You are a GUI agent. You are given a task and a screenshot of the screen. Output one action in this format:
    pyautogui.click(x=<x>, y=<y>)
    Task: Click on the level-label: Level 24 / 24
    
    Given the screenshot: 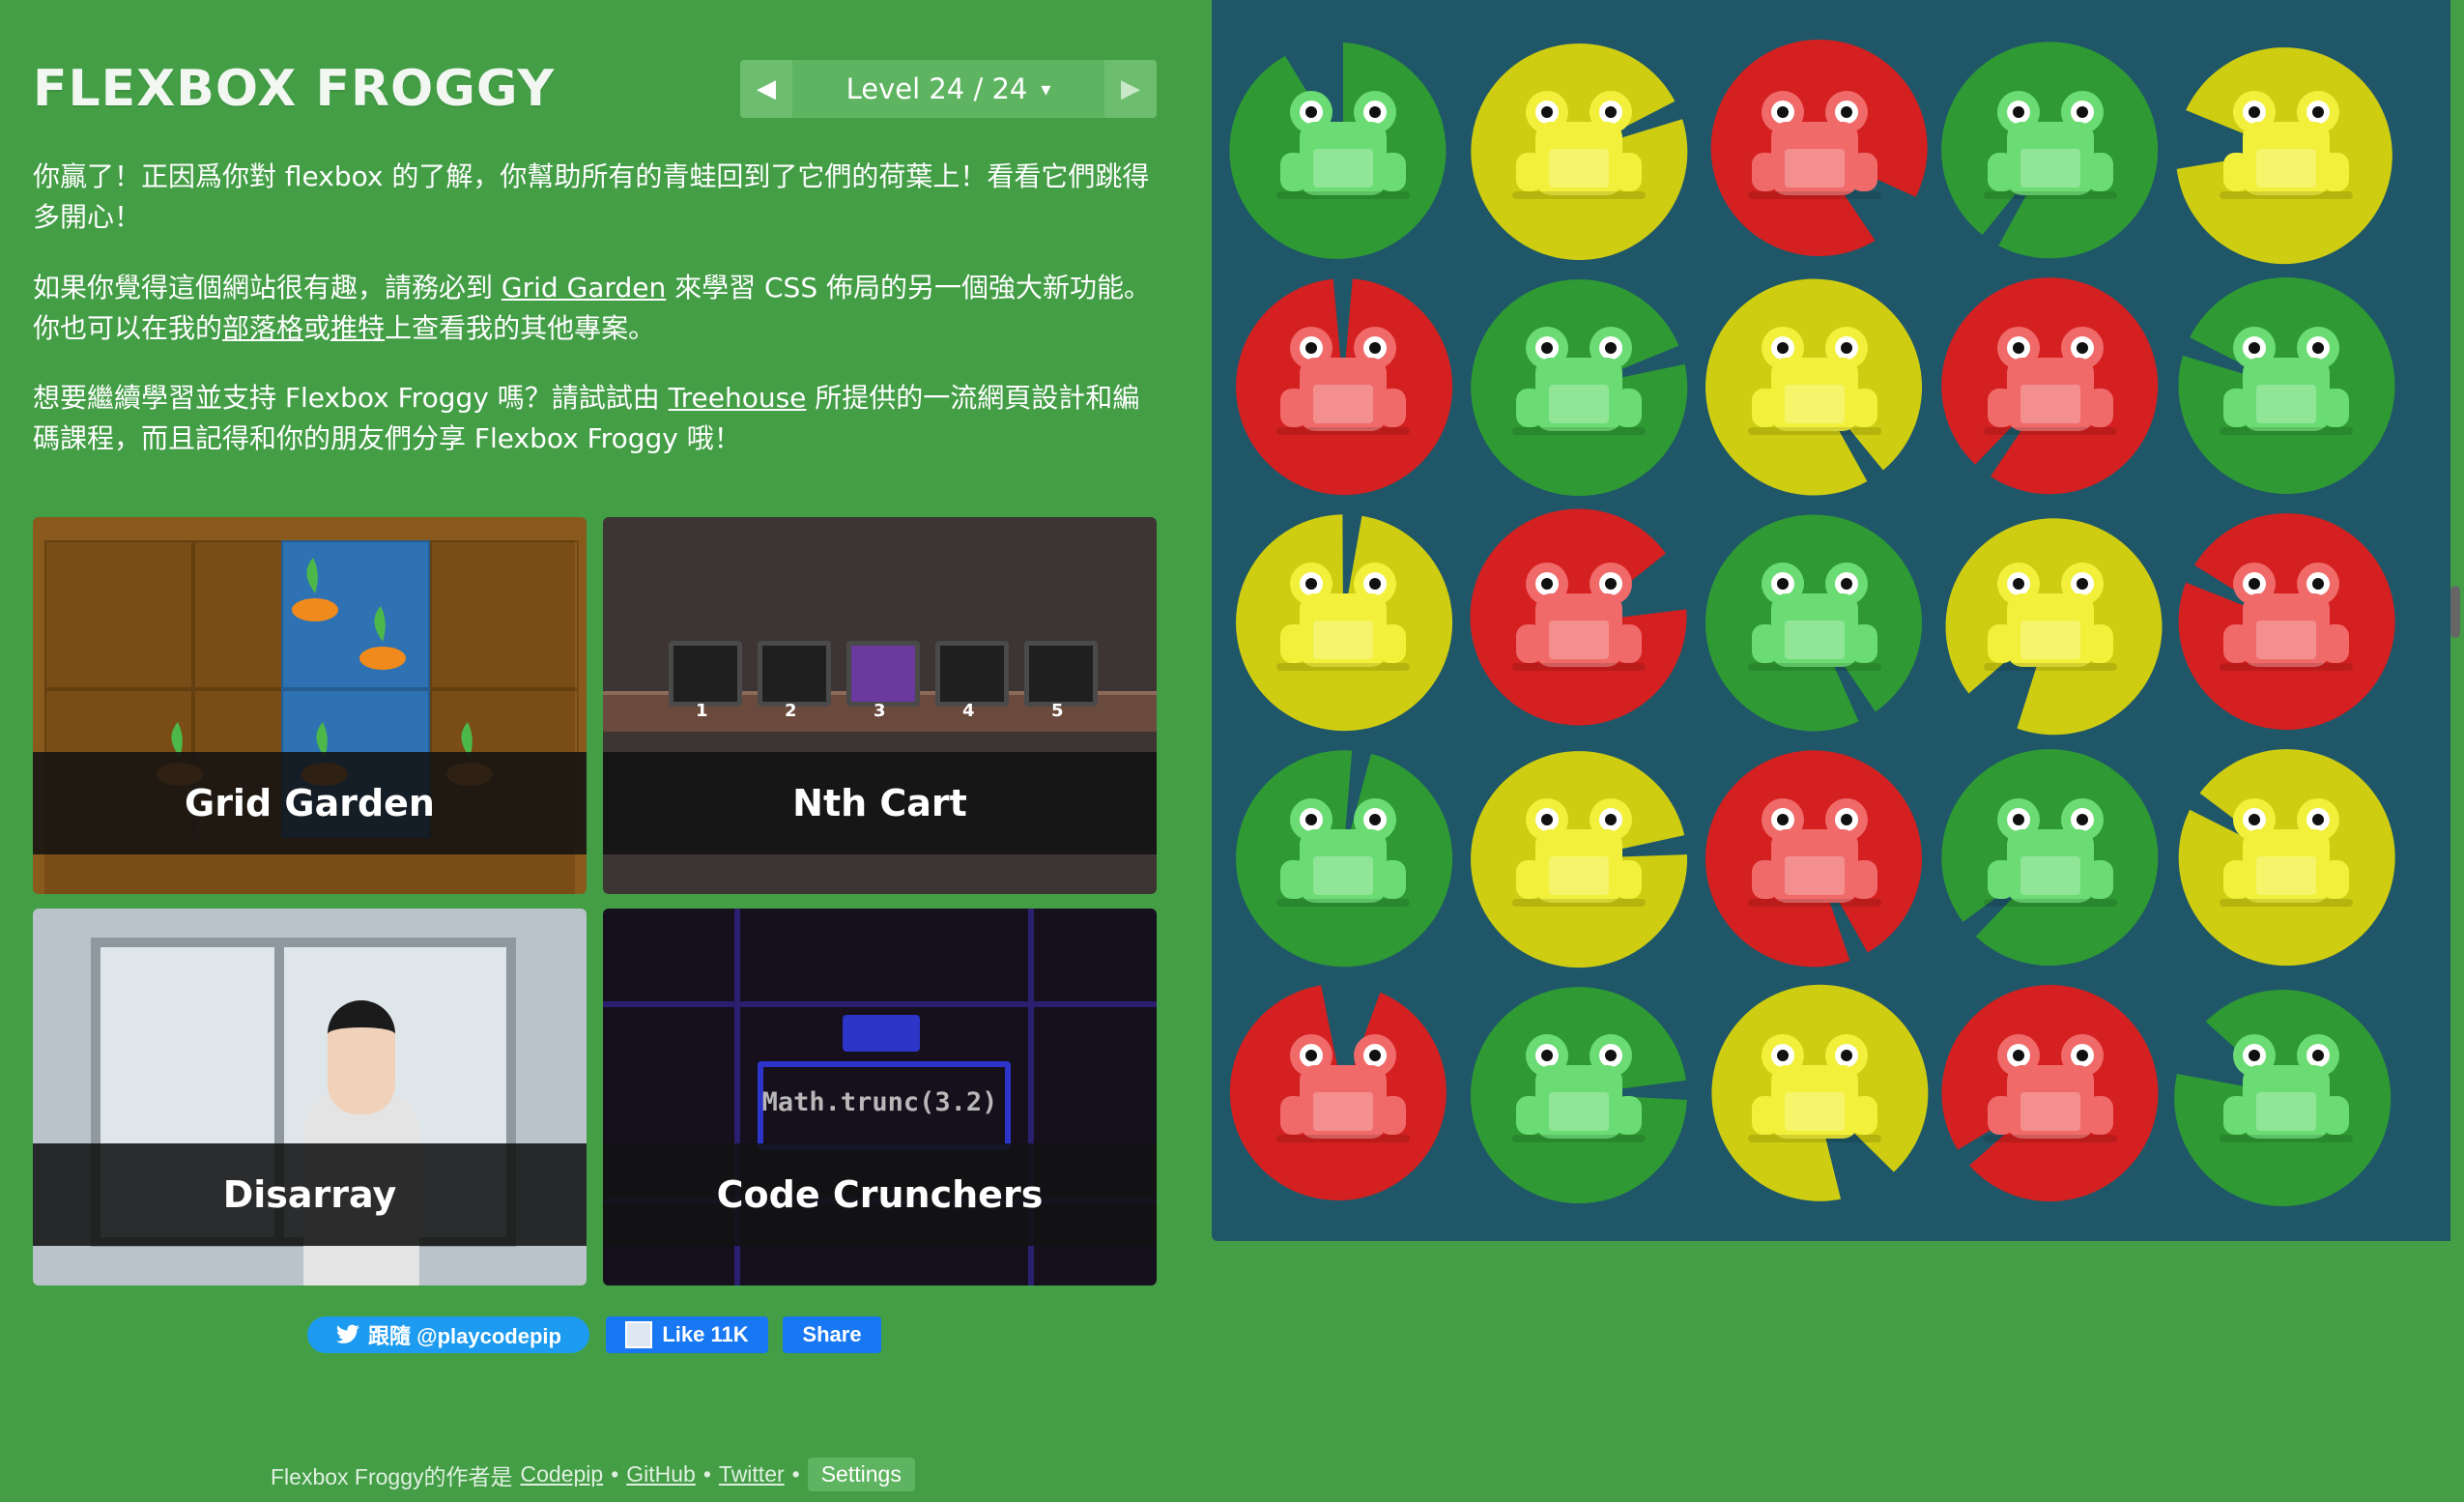 What is the action you would take?
    pyautogui.click(x=936, y=88)
    